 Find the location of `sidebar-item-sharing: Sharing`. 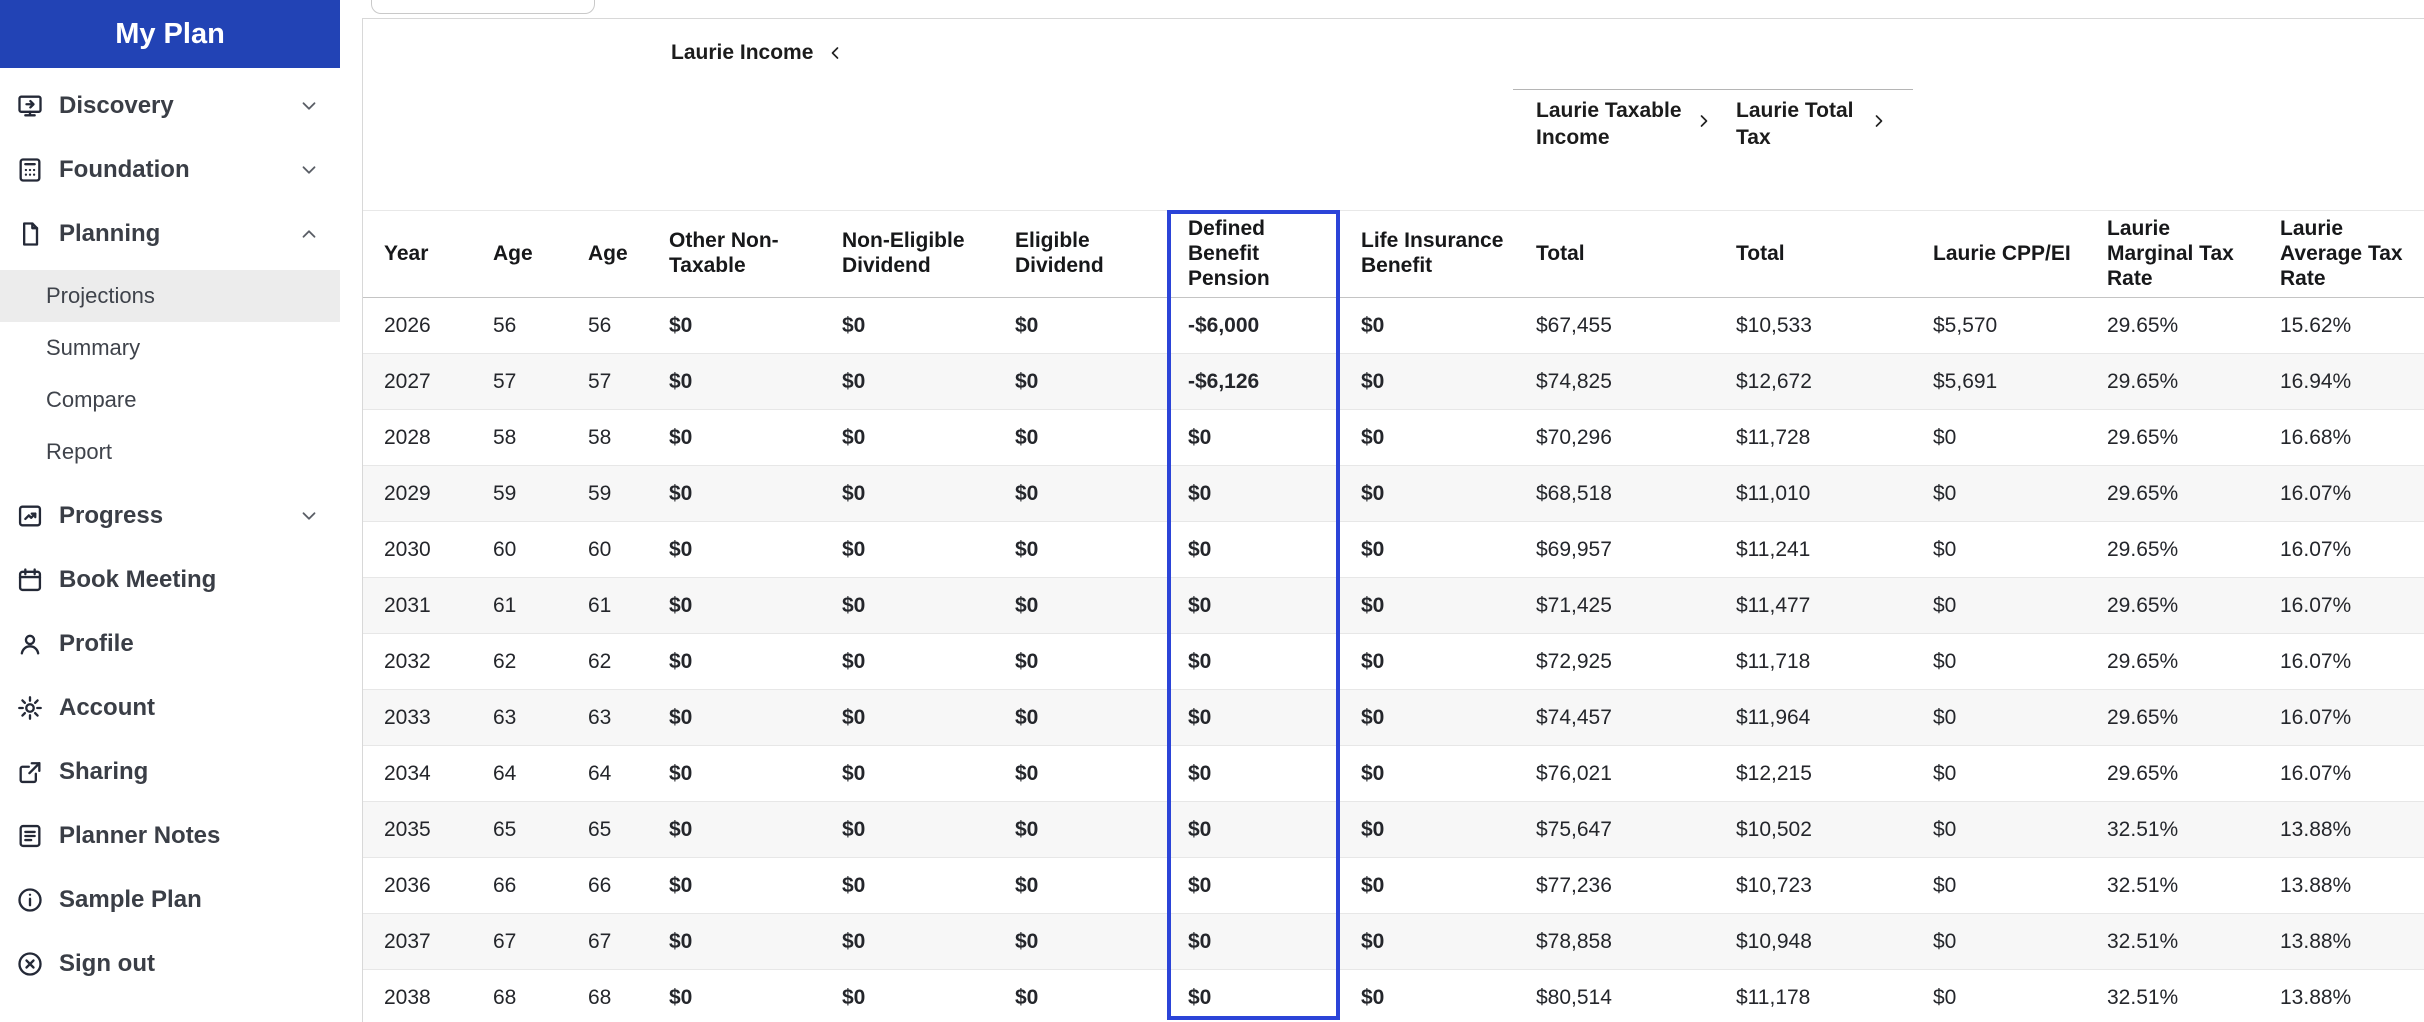

sidebar-item-sharing: Sharing is located at coordinates (170, 772).